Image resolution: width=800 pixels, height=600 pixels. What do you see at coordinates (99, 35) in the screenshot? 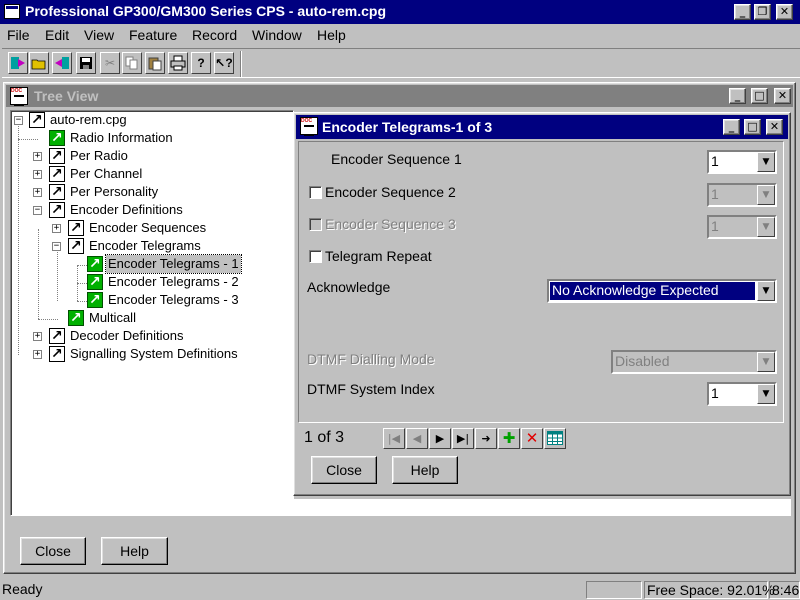
I see `menu-view: View` at bounding box center [99, 35].